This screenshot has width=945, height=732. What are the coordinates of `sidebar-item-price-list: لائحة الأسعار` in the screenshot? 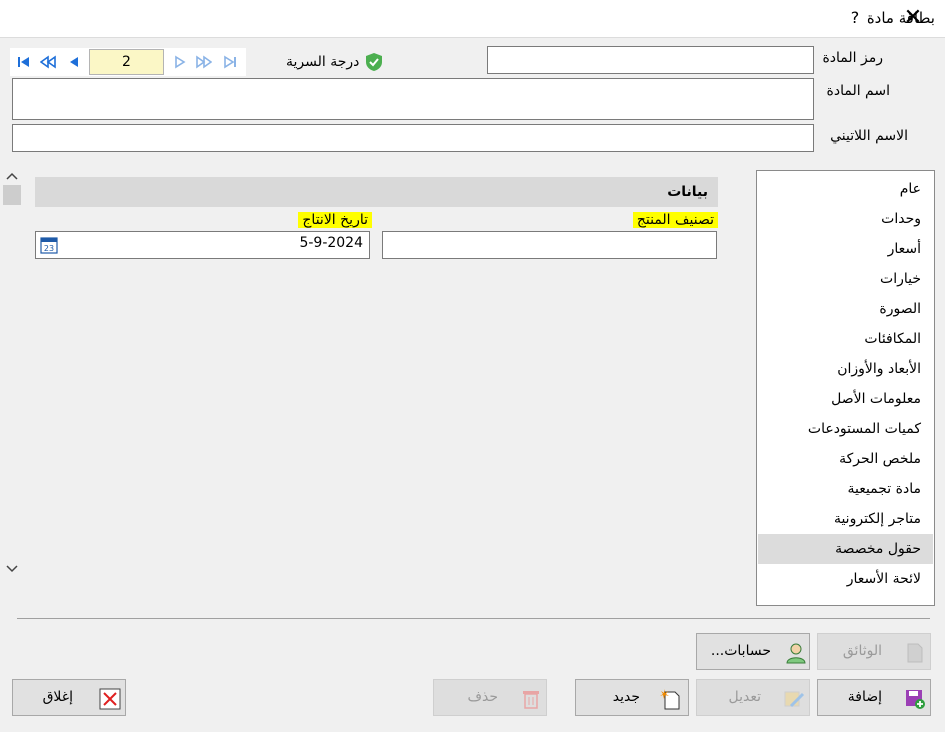 It's located at (845, 579).